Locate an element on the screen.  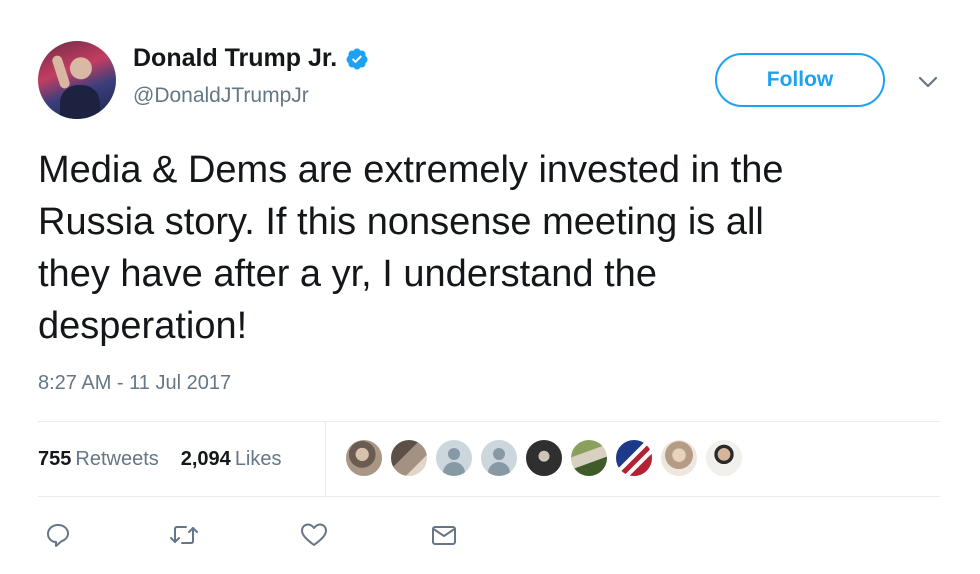
author-display-name: Donald Trump Jr. is located at coordinates (235, 58).